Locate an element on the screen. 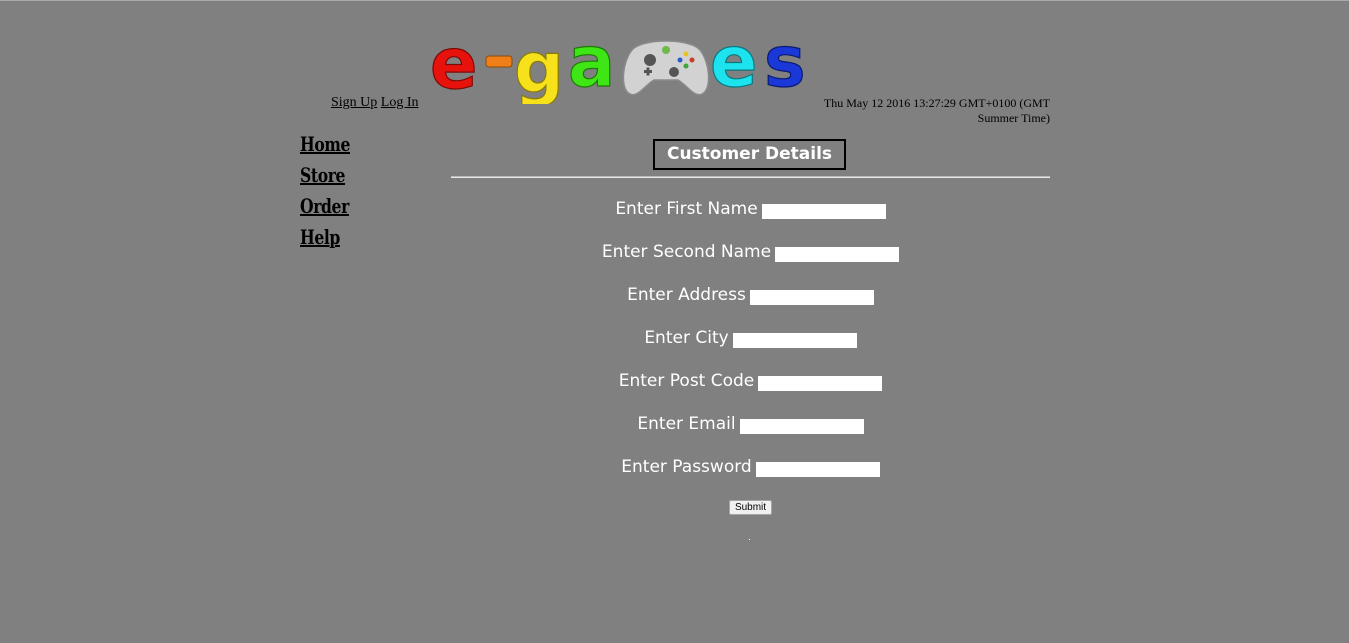 The height and width of the screenshot is (643, 1349). second-name-row: Enter Second Name is located at coordinates (750, 254).